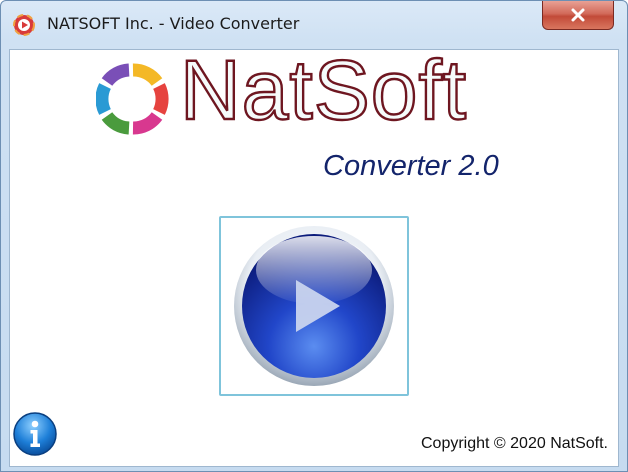 This screenshot has height=472, width=628. I want to click on close-icon, so click(578, 15).